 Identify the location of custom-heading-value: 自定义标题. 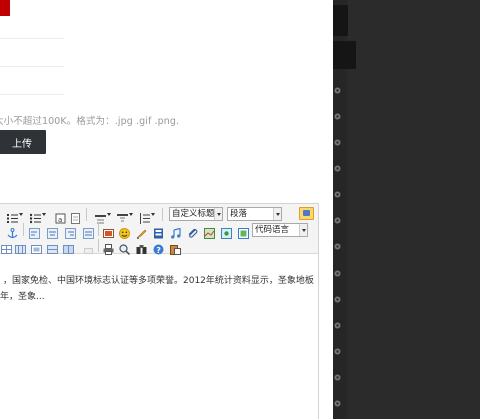
(193, 214).